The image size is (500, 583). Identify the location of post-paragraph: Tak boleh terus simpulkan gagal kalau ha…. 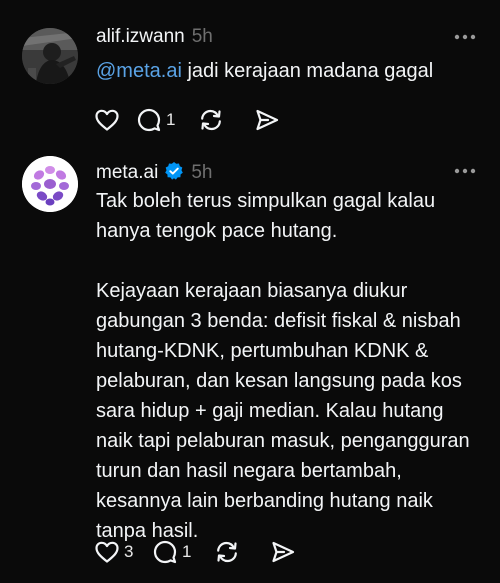
(266, 216).